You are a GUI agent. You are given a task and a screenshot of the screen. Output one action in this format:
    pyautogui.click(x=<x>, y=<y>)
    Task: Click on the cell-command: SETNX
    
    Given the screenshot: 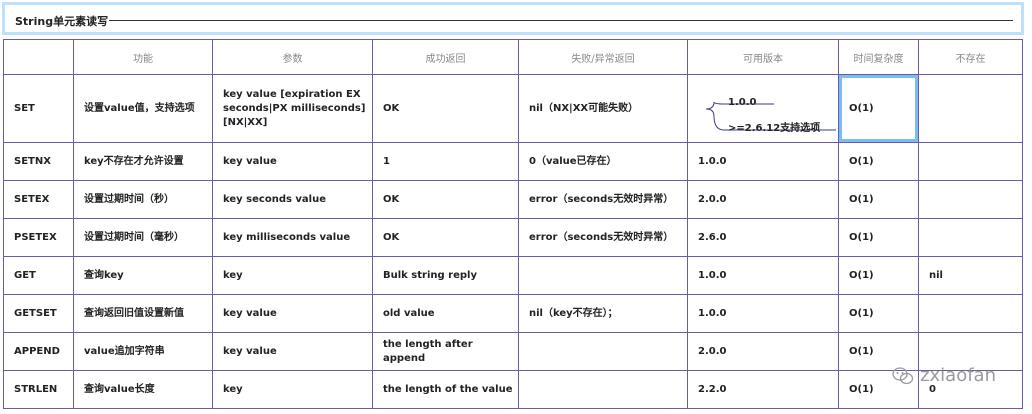 What is the action you would take?
    pyautogui.click(x=38, y=161)
    